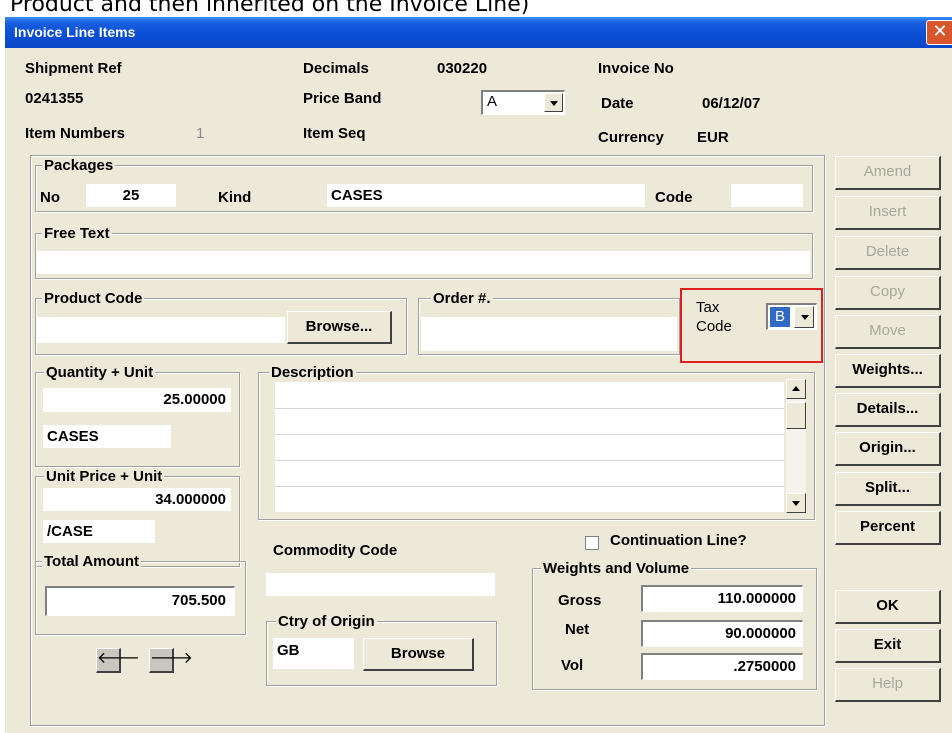 The image size is (952, 733). What do you see at coordinates (796, 415) in the screenshot?
I see `scroll-thumb` at bounding box center [796, 415].